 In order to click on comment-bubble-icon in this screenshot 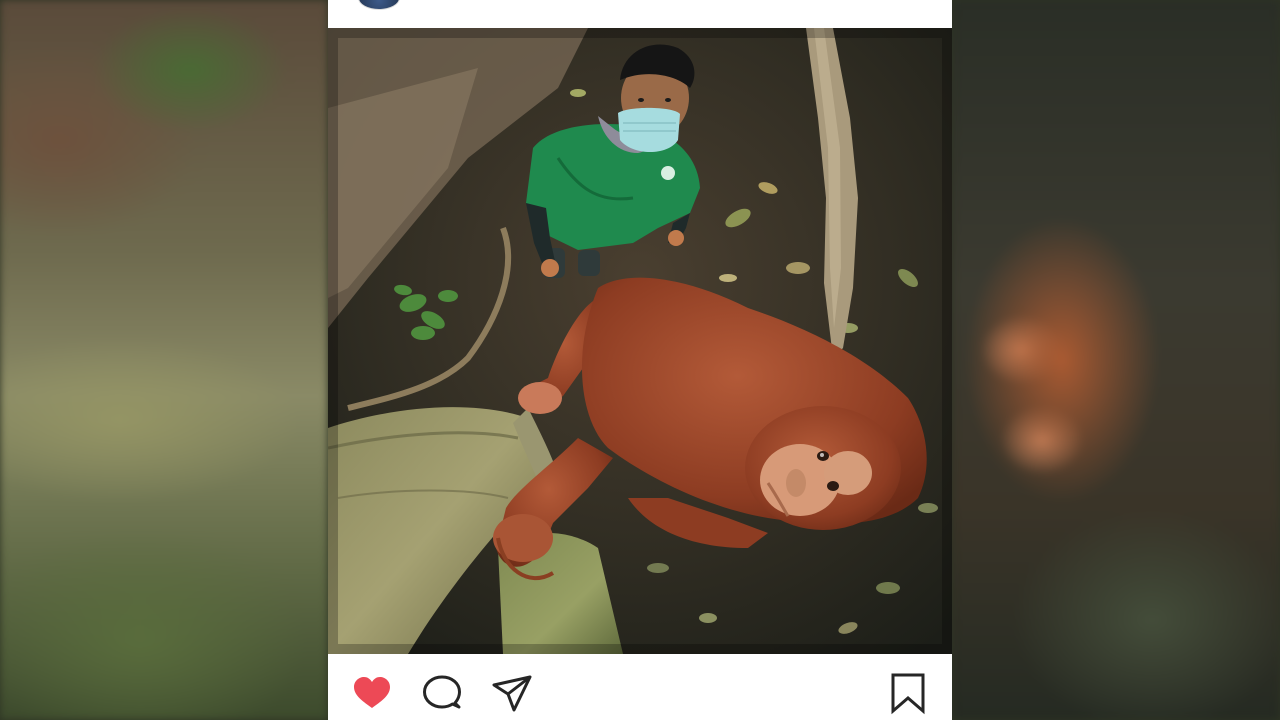, I will do `click(442, 692)`.